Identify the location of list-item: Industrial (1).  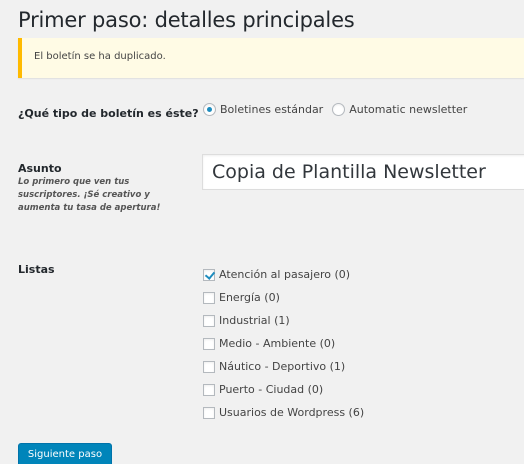
(283, 320).